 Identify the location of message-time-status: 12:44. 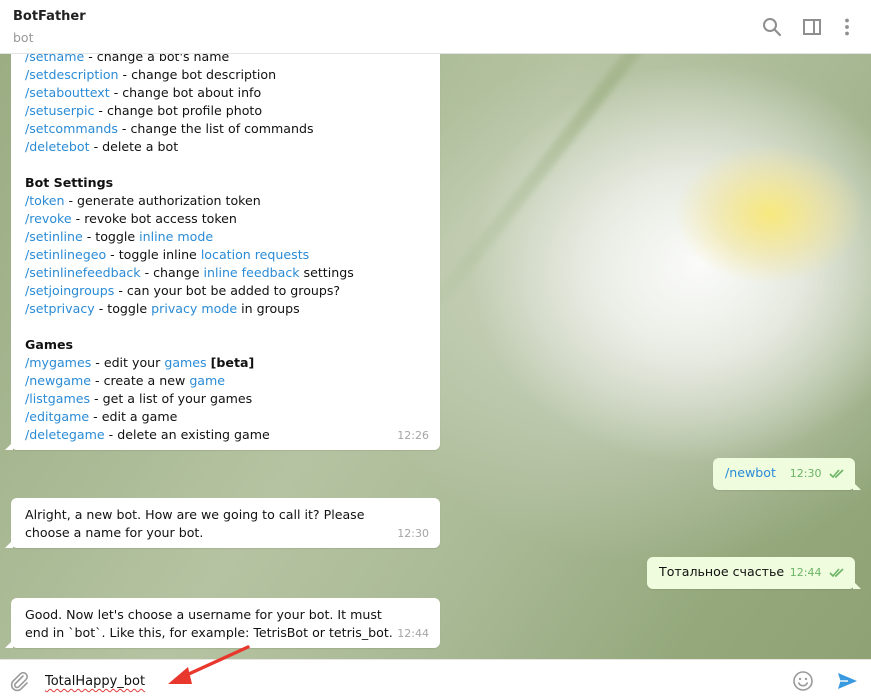
(817, 573).